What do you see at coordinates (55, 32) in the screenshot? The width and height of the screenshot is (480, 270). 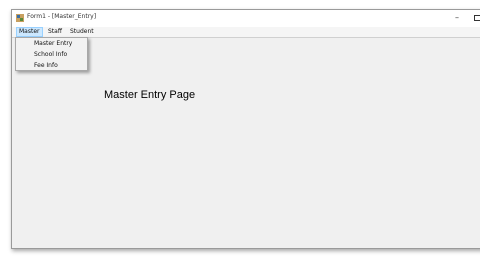 I see `menu-staff: Staff` at bounding box center [55, 32].